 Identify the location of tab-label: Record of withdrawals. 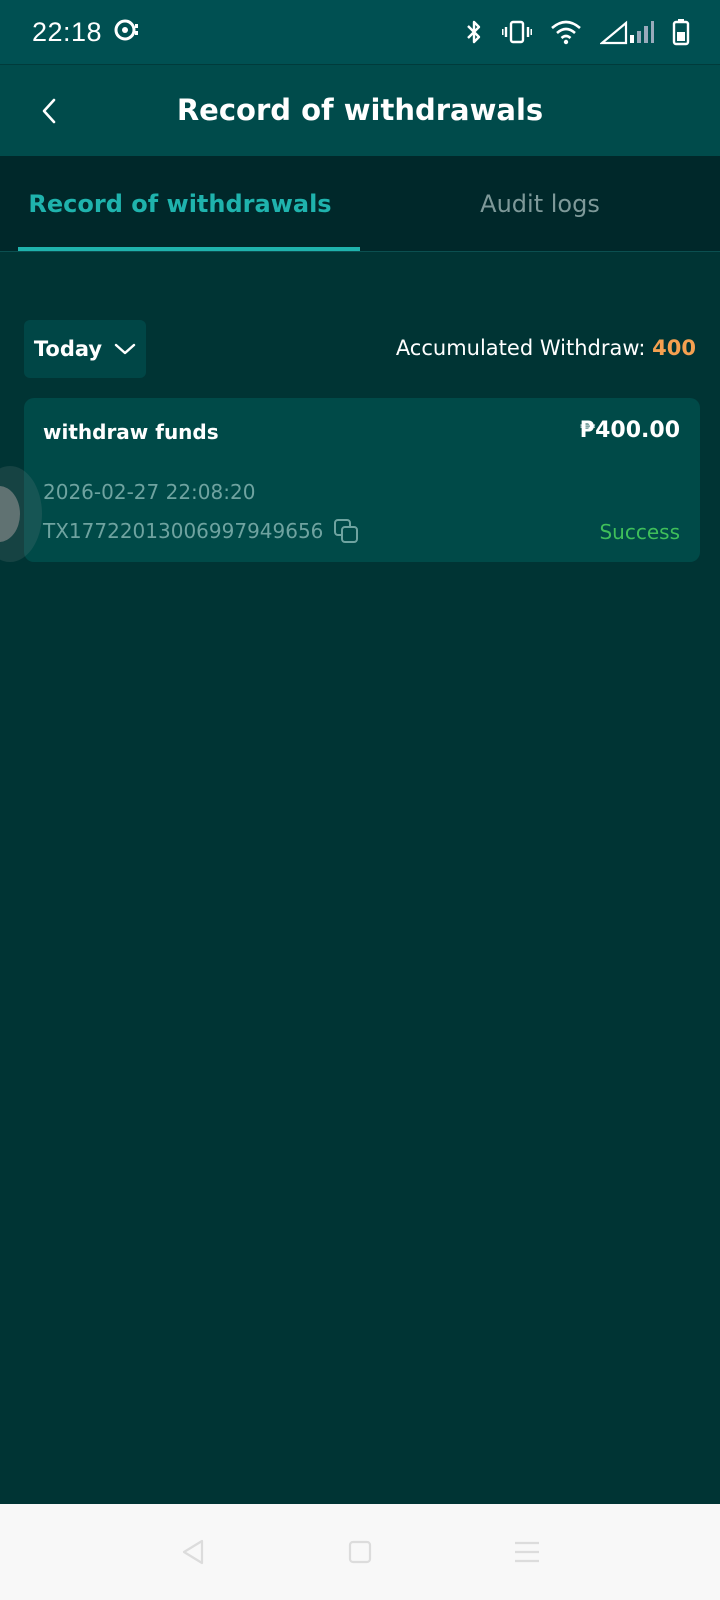
(180, 203).